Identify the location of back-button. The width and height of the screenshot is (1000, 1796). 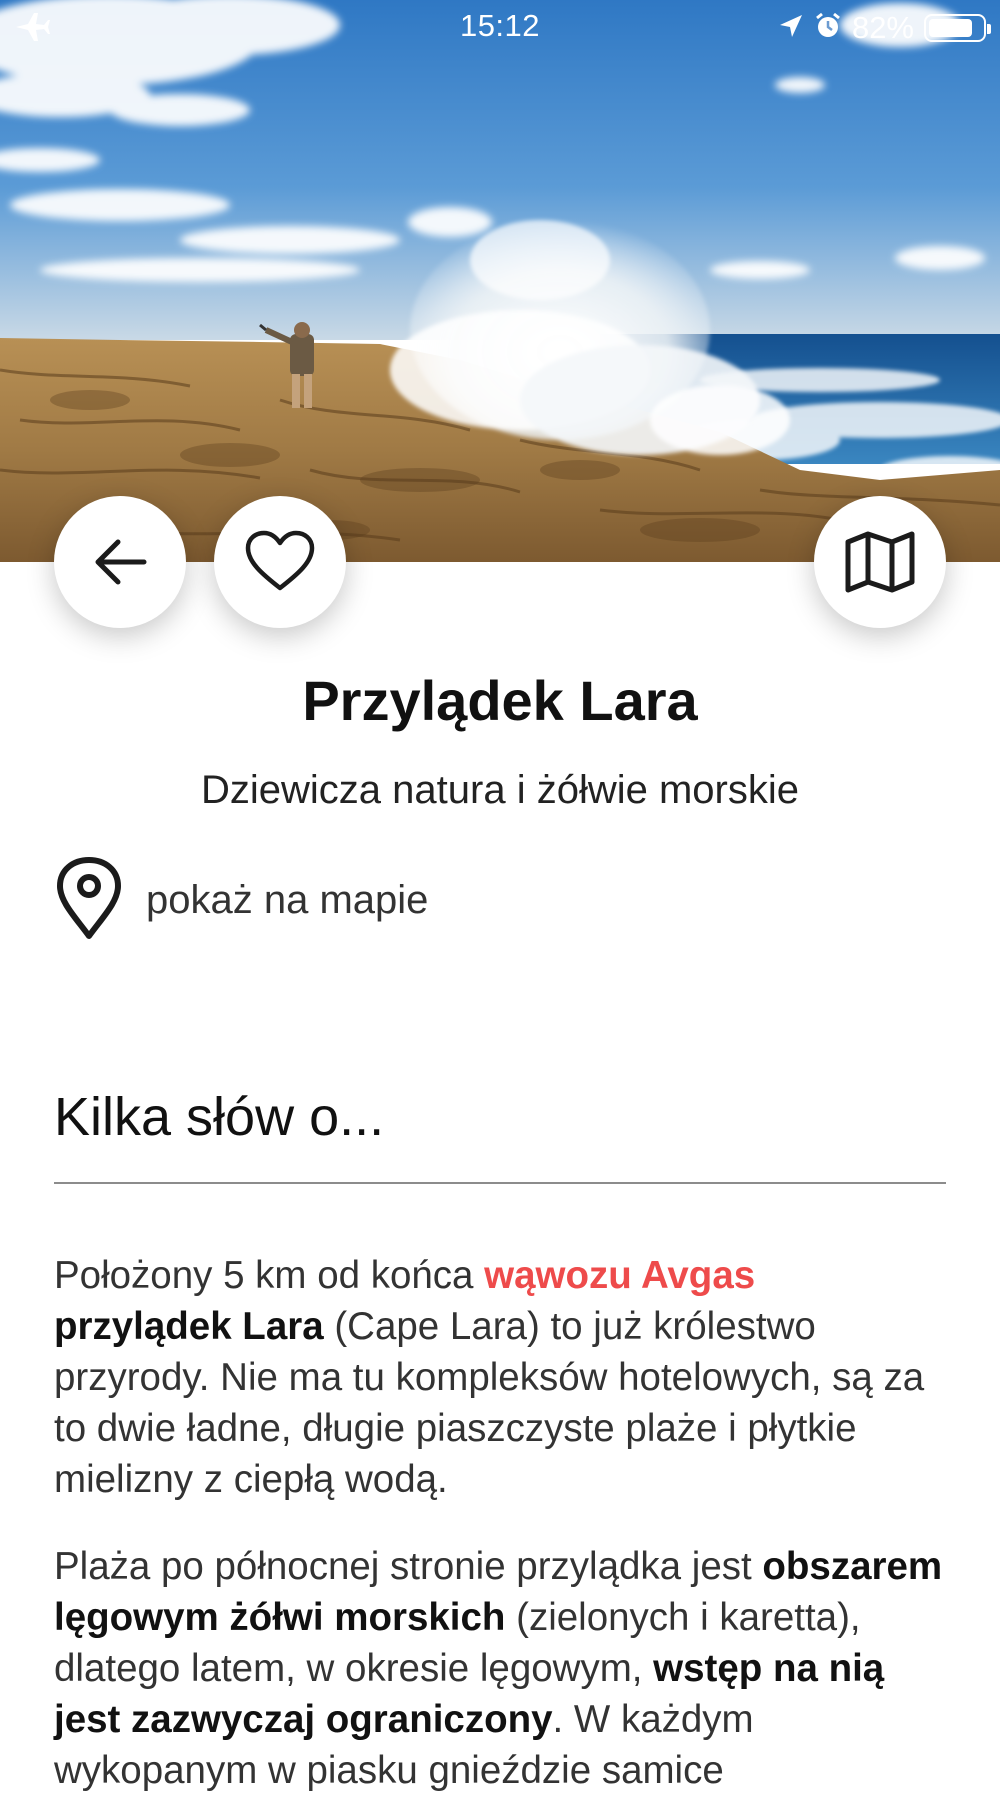
(120, 562).